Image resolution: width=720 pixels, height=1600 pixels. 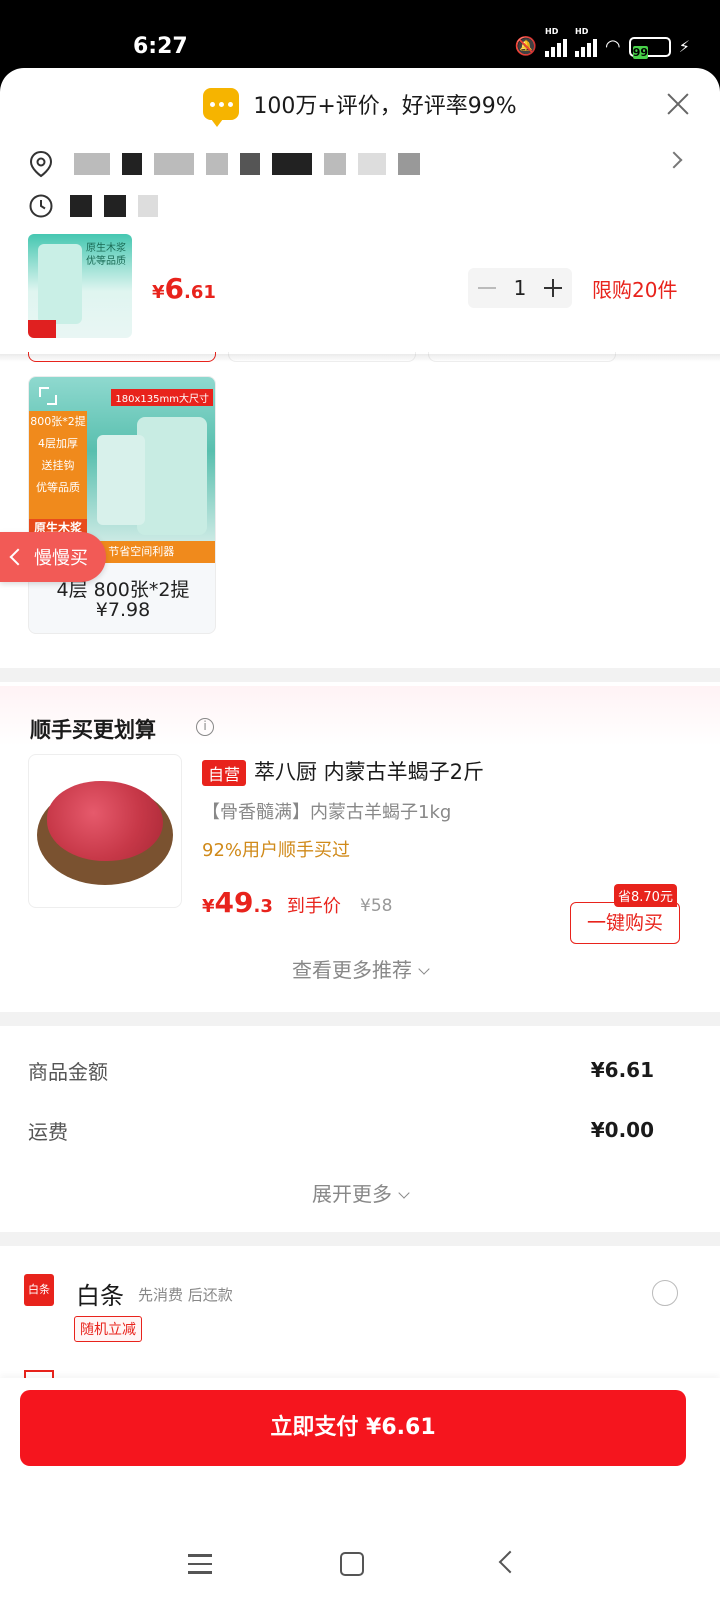 What do you see at coordinates (58, 465) in the screenshot?
I see `spec-image-text: 送挂钩` at bounding box center [58, 465].